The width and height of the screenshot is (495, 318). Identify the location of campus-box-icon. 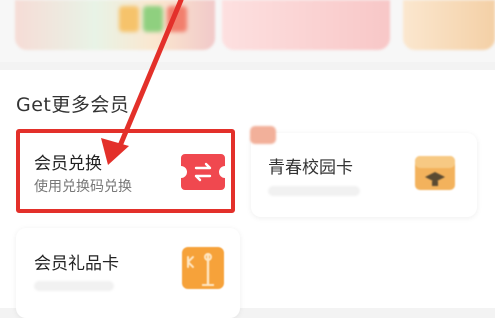
(435, 173).